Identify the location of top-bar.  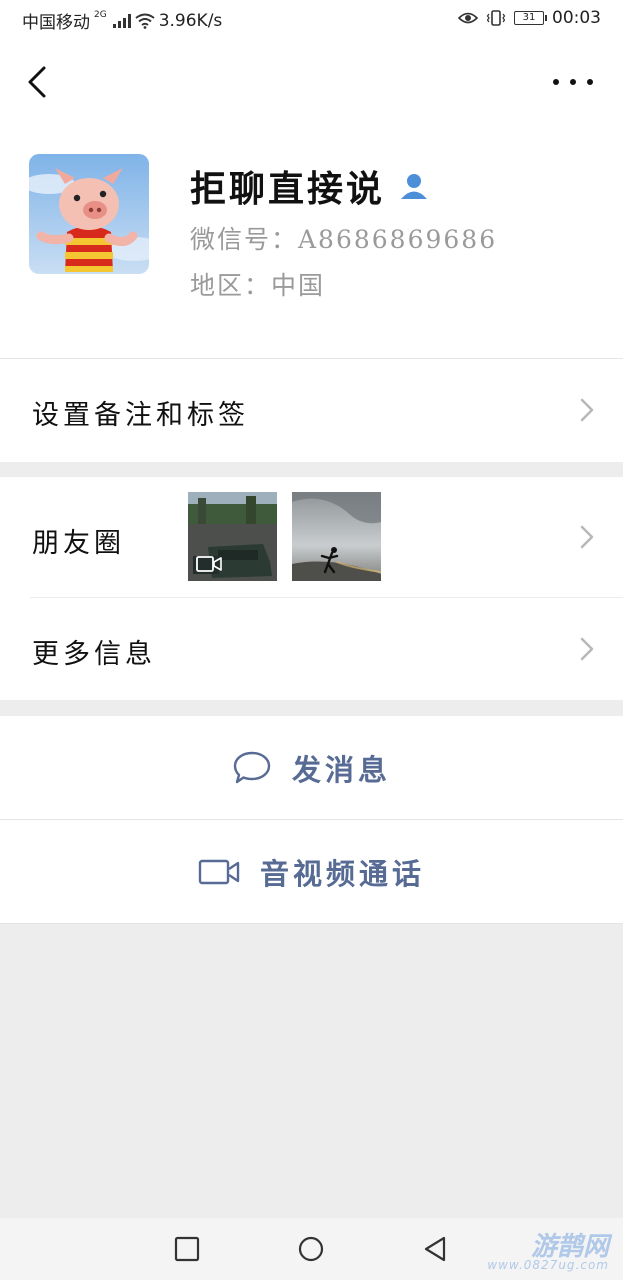
(311, 85).